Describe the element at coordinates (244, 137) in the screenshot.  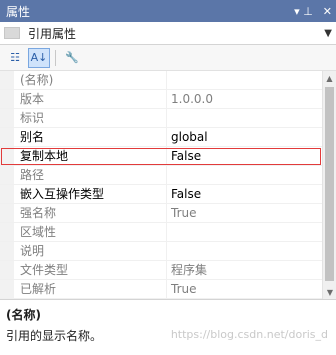
I see `property-value: global` at that location.